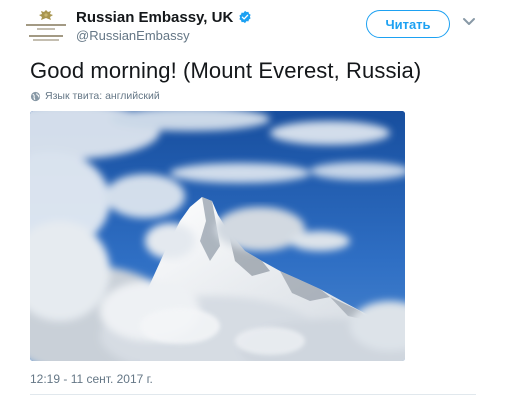  I want to click on display-name: Russian Embassy, UK, so click(154, 17).